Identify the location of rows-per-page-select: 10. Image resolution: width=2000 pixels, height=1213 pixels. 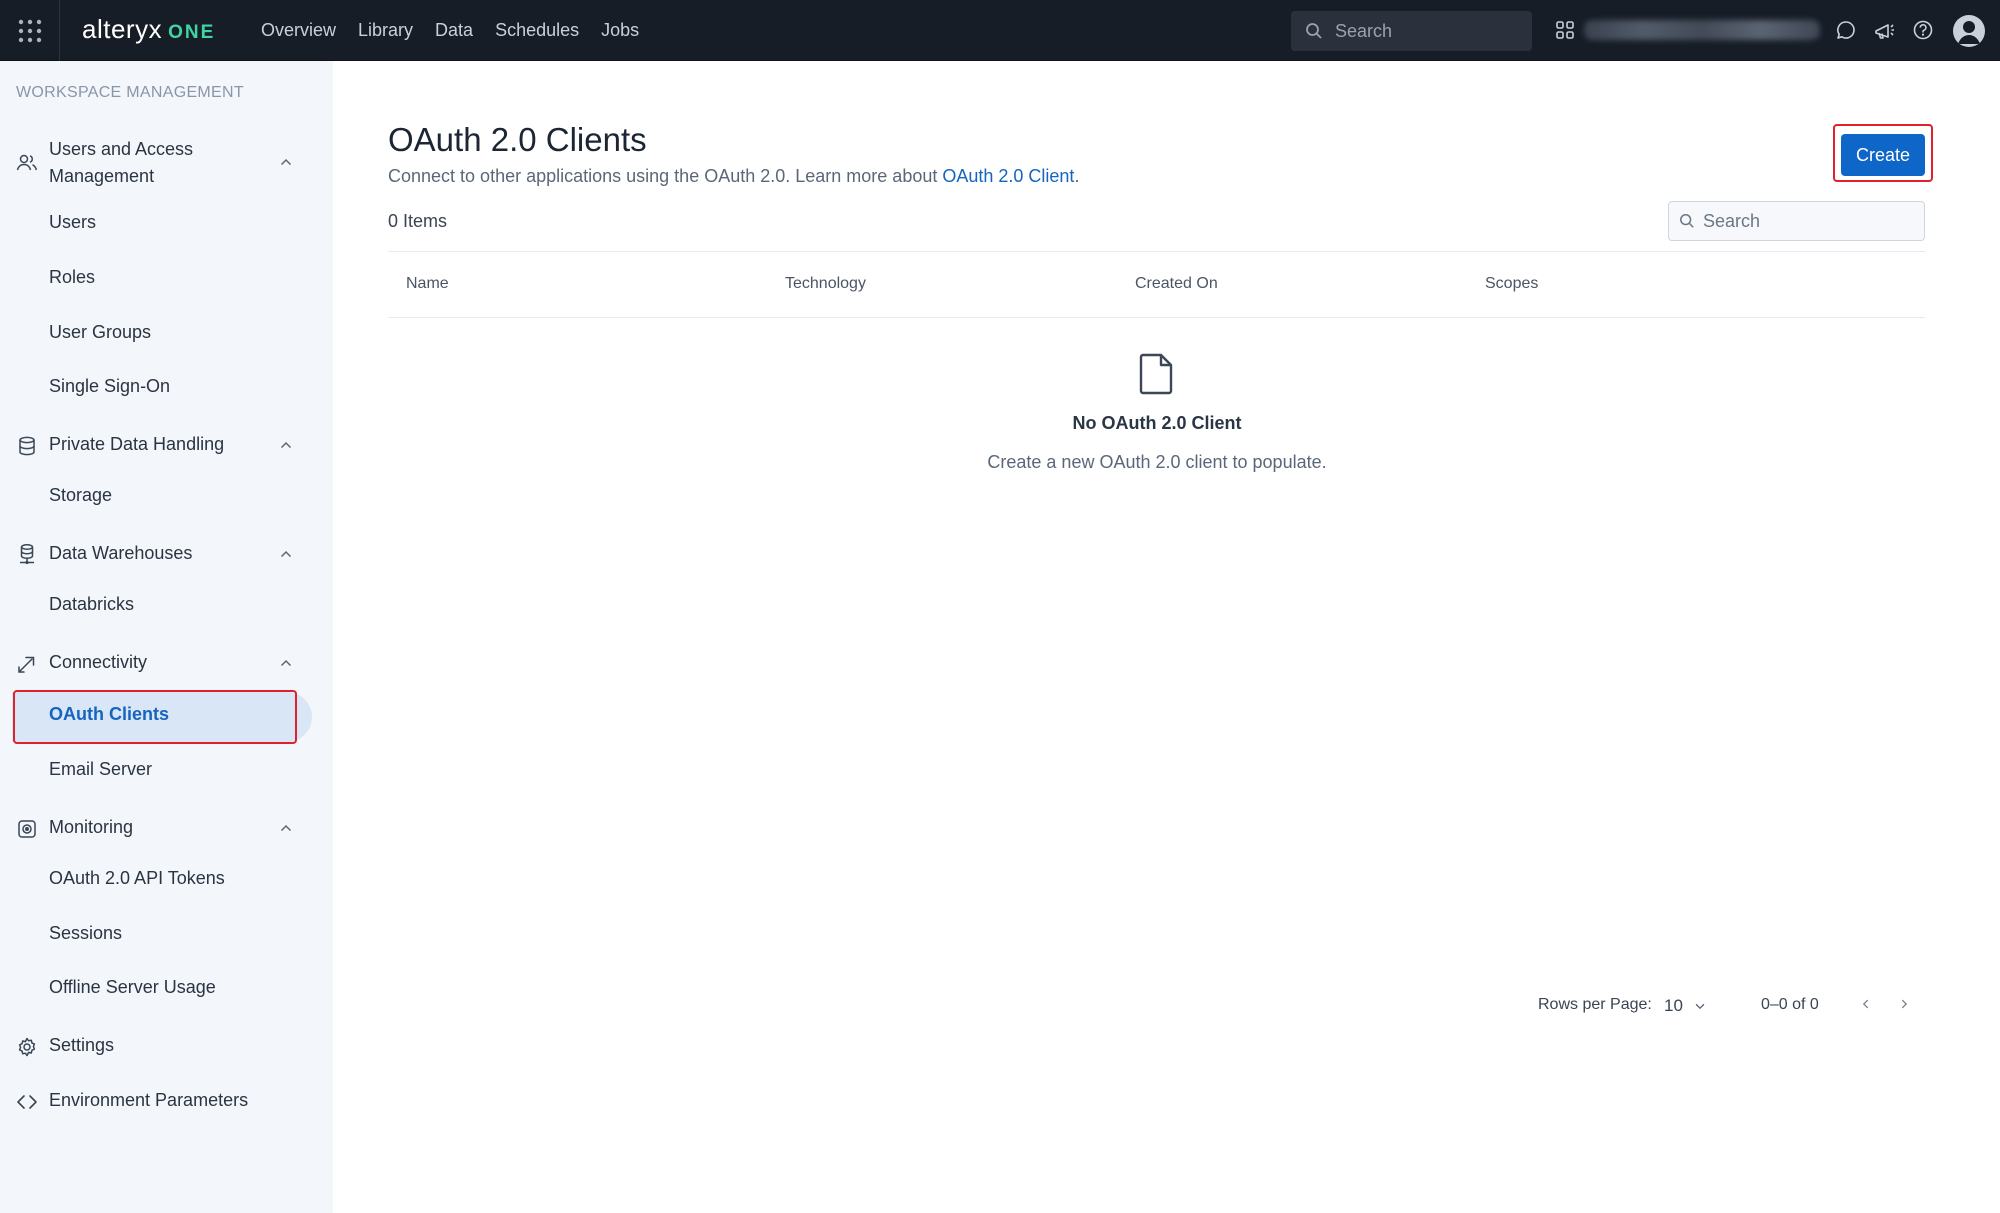
(1685, 1006).